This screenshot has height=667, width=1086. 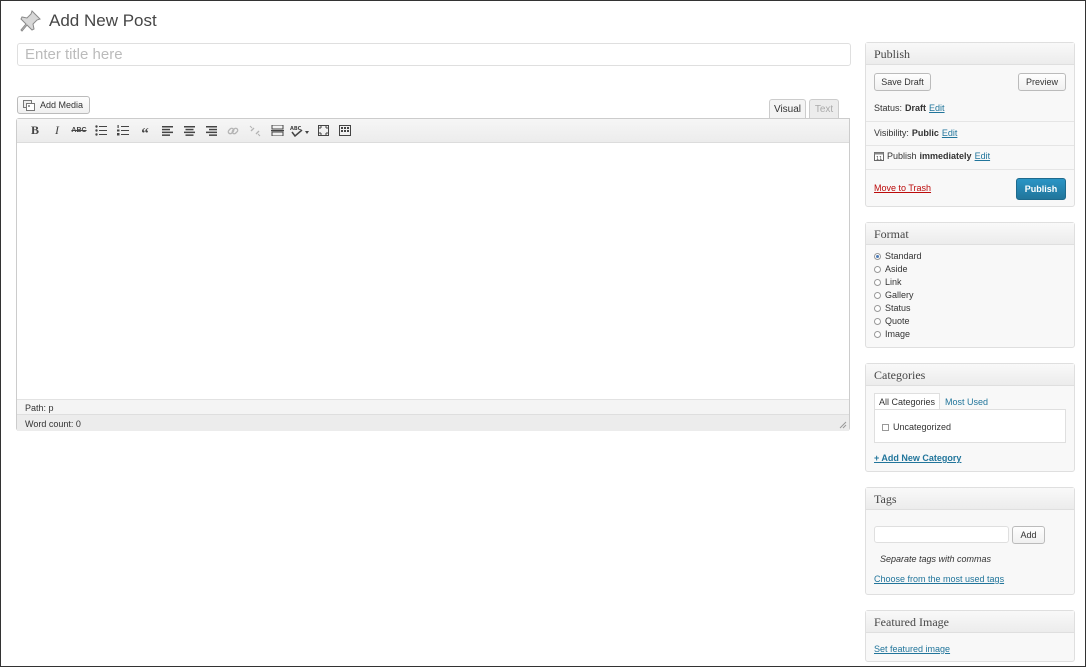 What do you see at coordinates (145, 131) in the screenshot?
I see `blockquote-icon: “` at bounding box center [145, 131].